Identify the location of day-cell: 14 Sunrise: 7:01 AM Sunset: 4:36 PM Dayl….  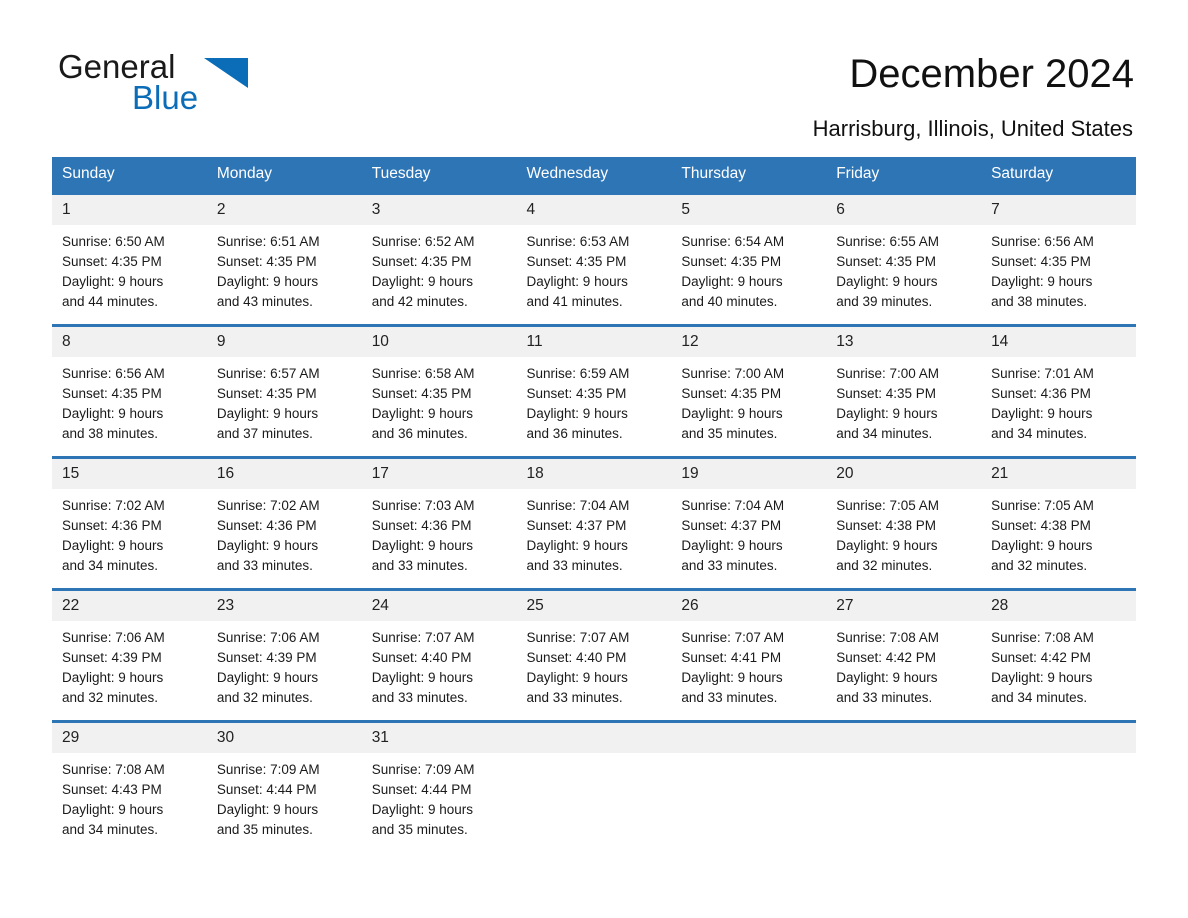
(1058, 391).